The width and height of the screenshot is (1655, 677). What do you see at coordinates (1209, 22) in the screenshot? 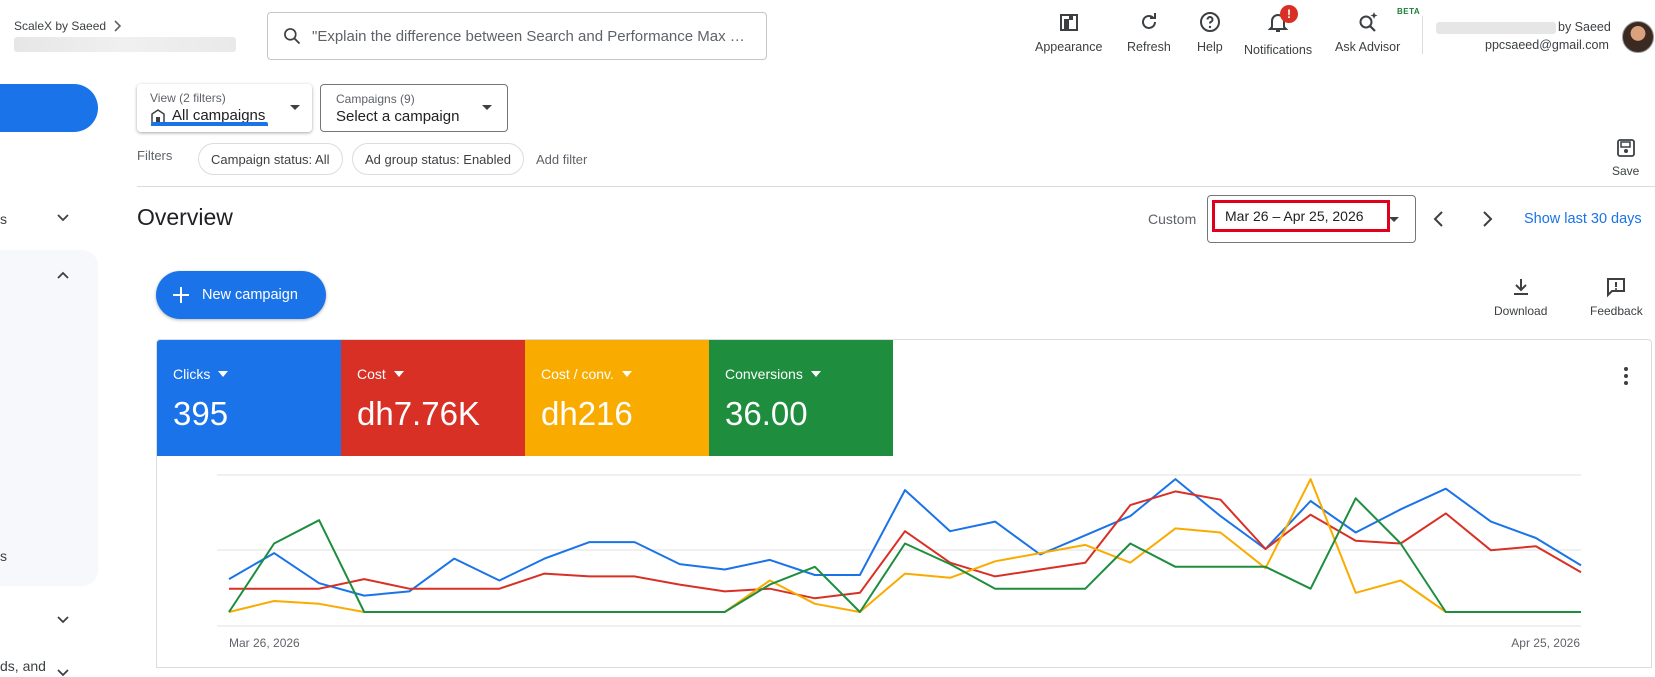
I see `help-icon` at bounding box center [1209, 22].